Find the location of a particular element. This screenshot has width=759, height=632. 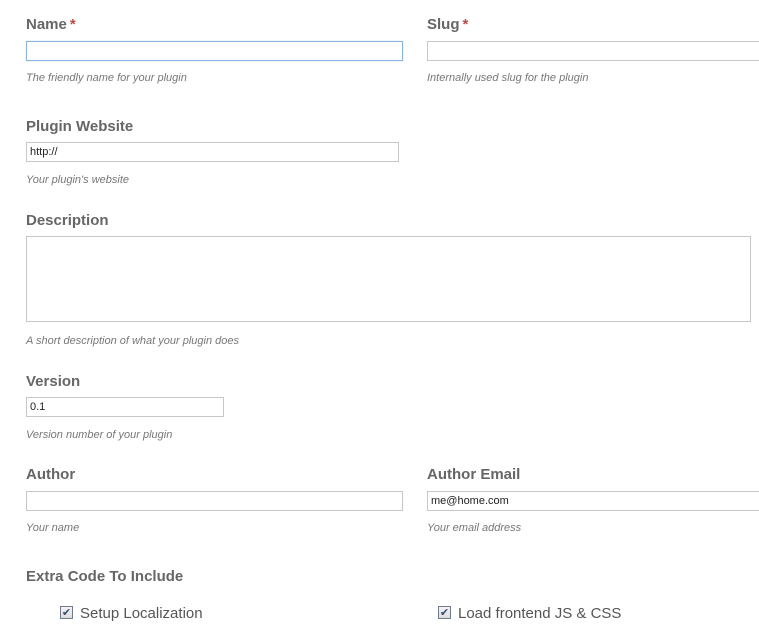

author-email-hint: Your email address is located at coordinates (474, 528).